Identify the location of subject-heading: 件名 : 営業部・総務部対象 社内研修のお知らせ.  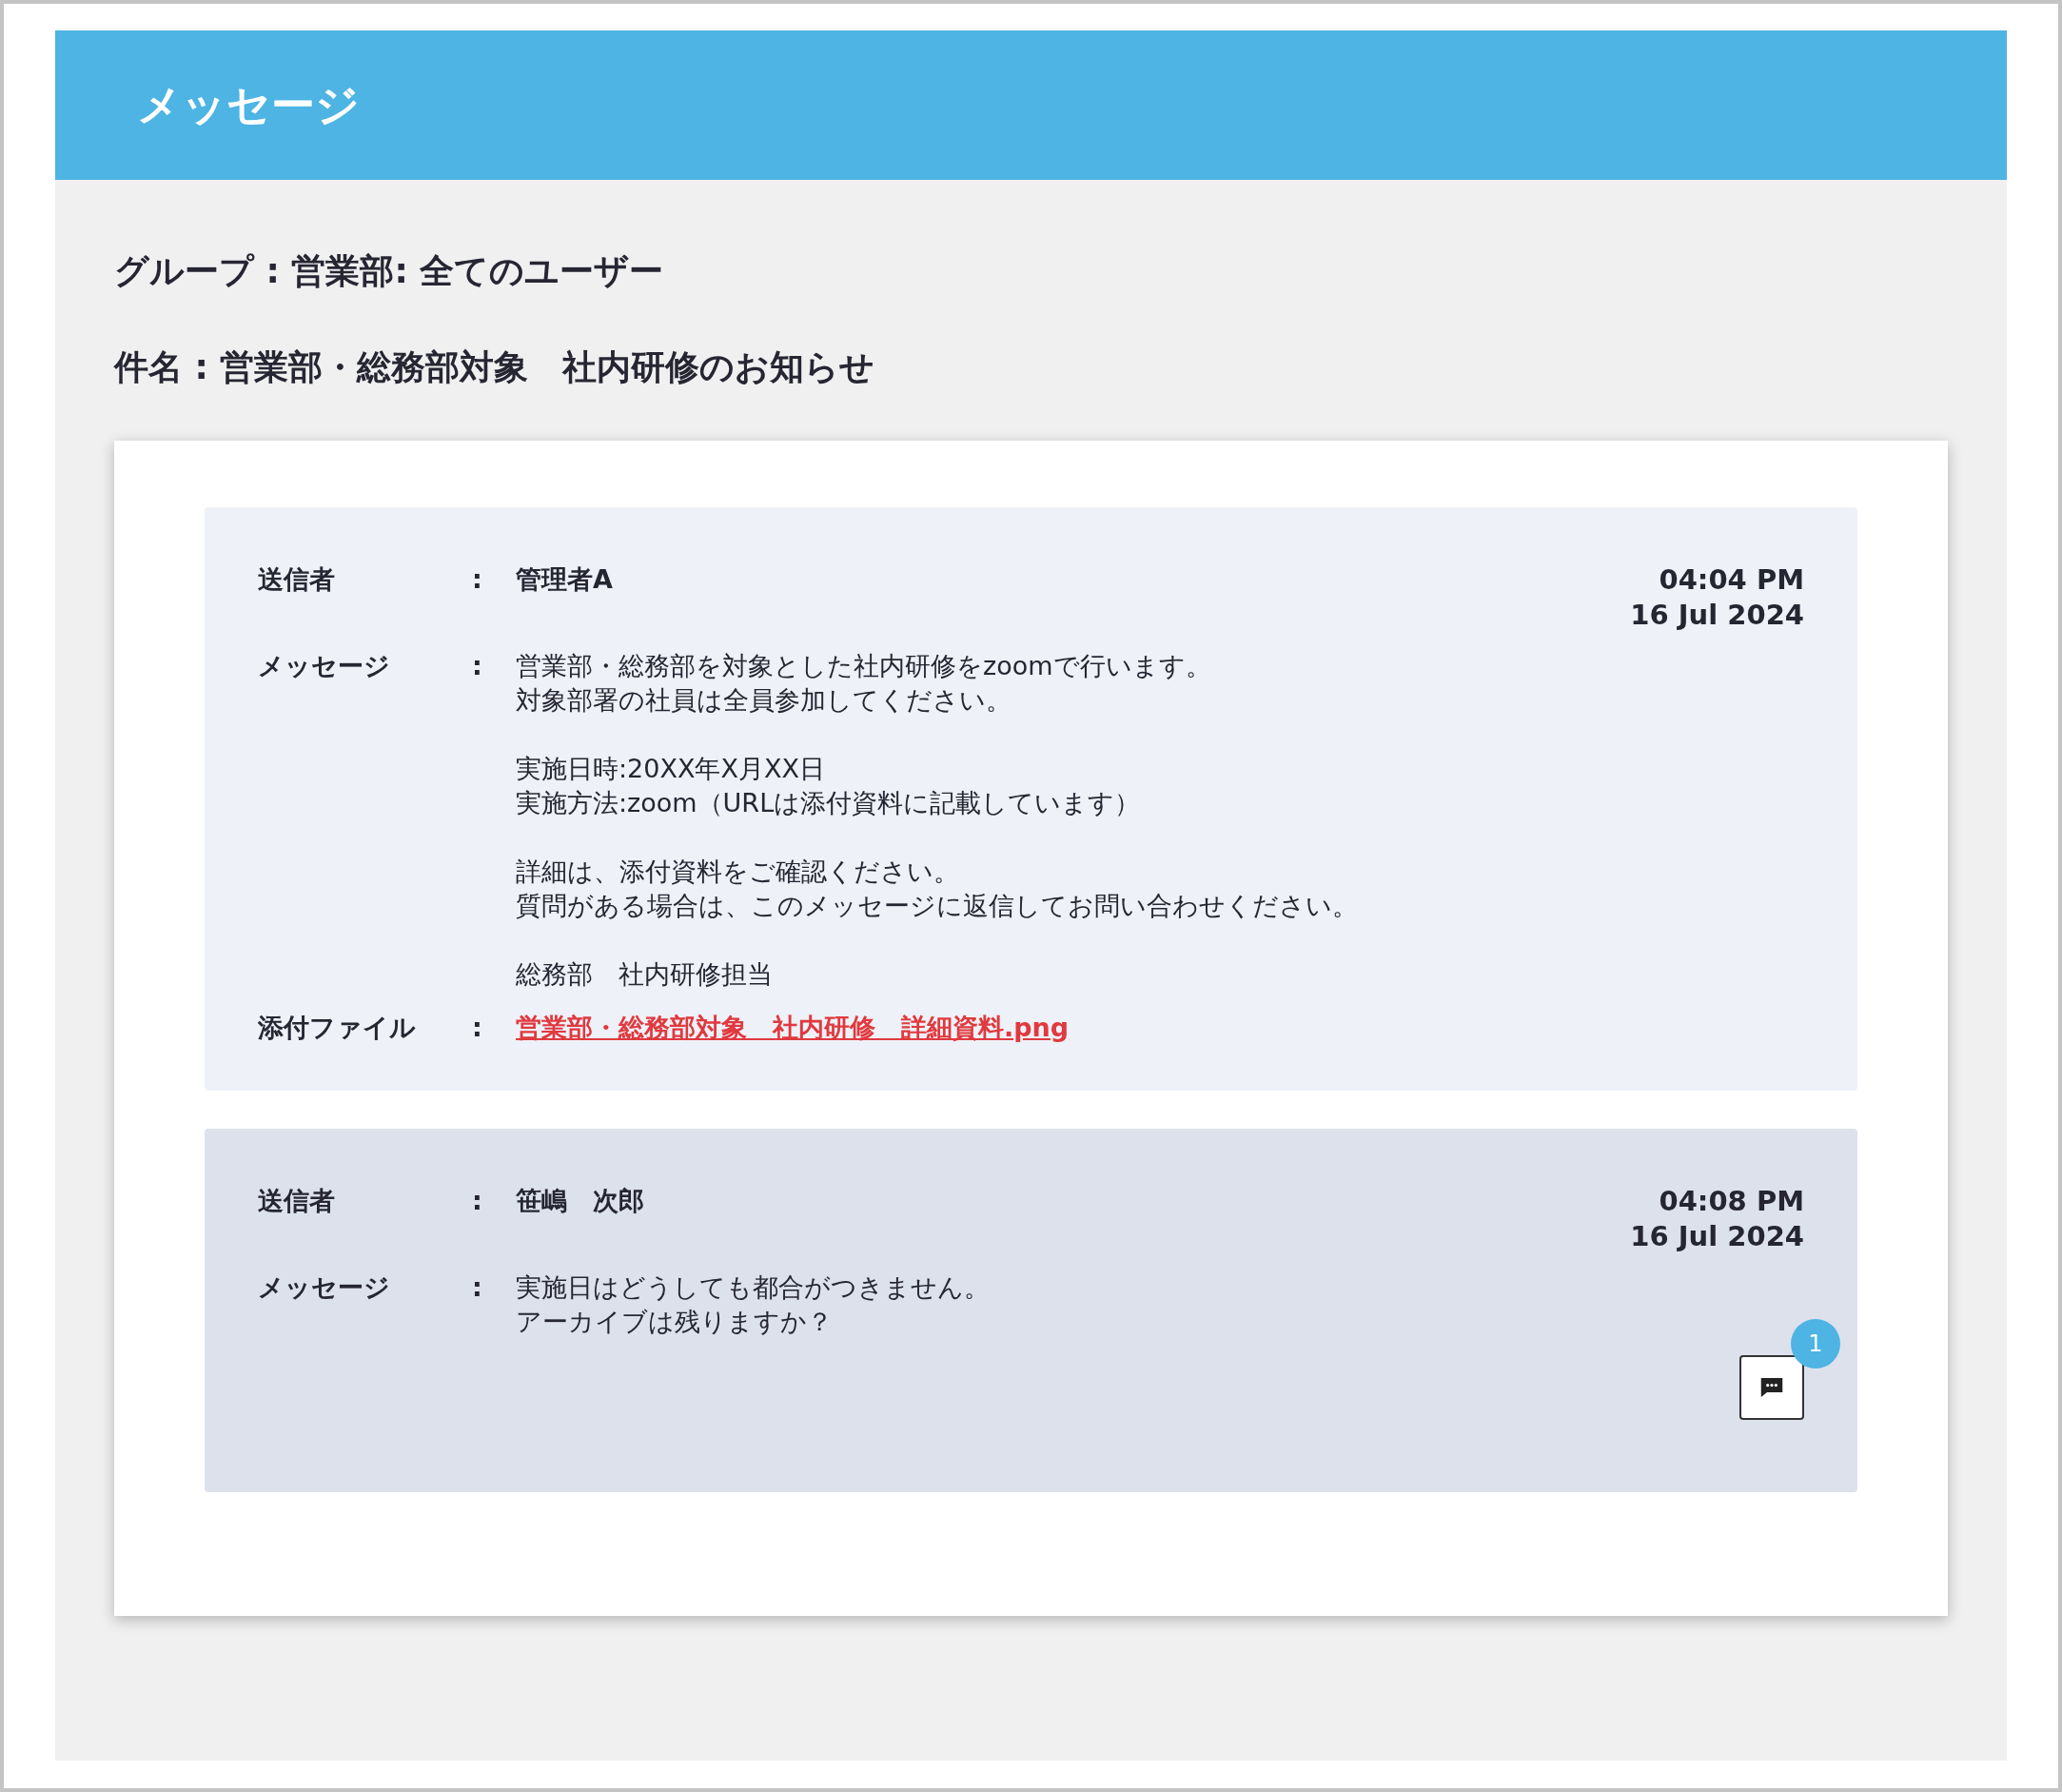
(495, 367).